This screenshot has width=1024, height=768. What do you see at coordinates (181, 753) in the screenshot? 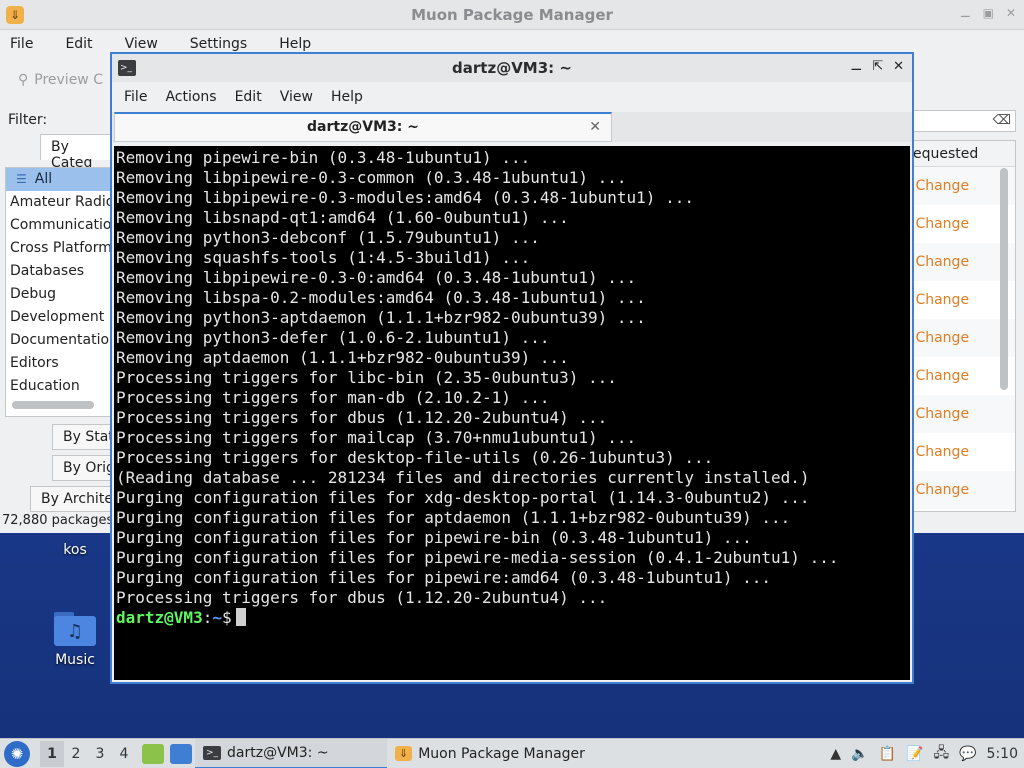
I see `show-desktop-icon` at bounding box center [181, 753].